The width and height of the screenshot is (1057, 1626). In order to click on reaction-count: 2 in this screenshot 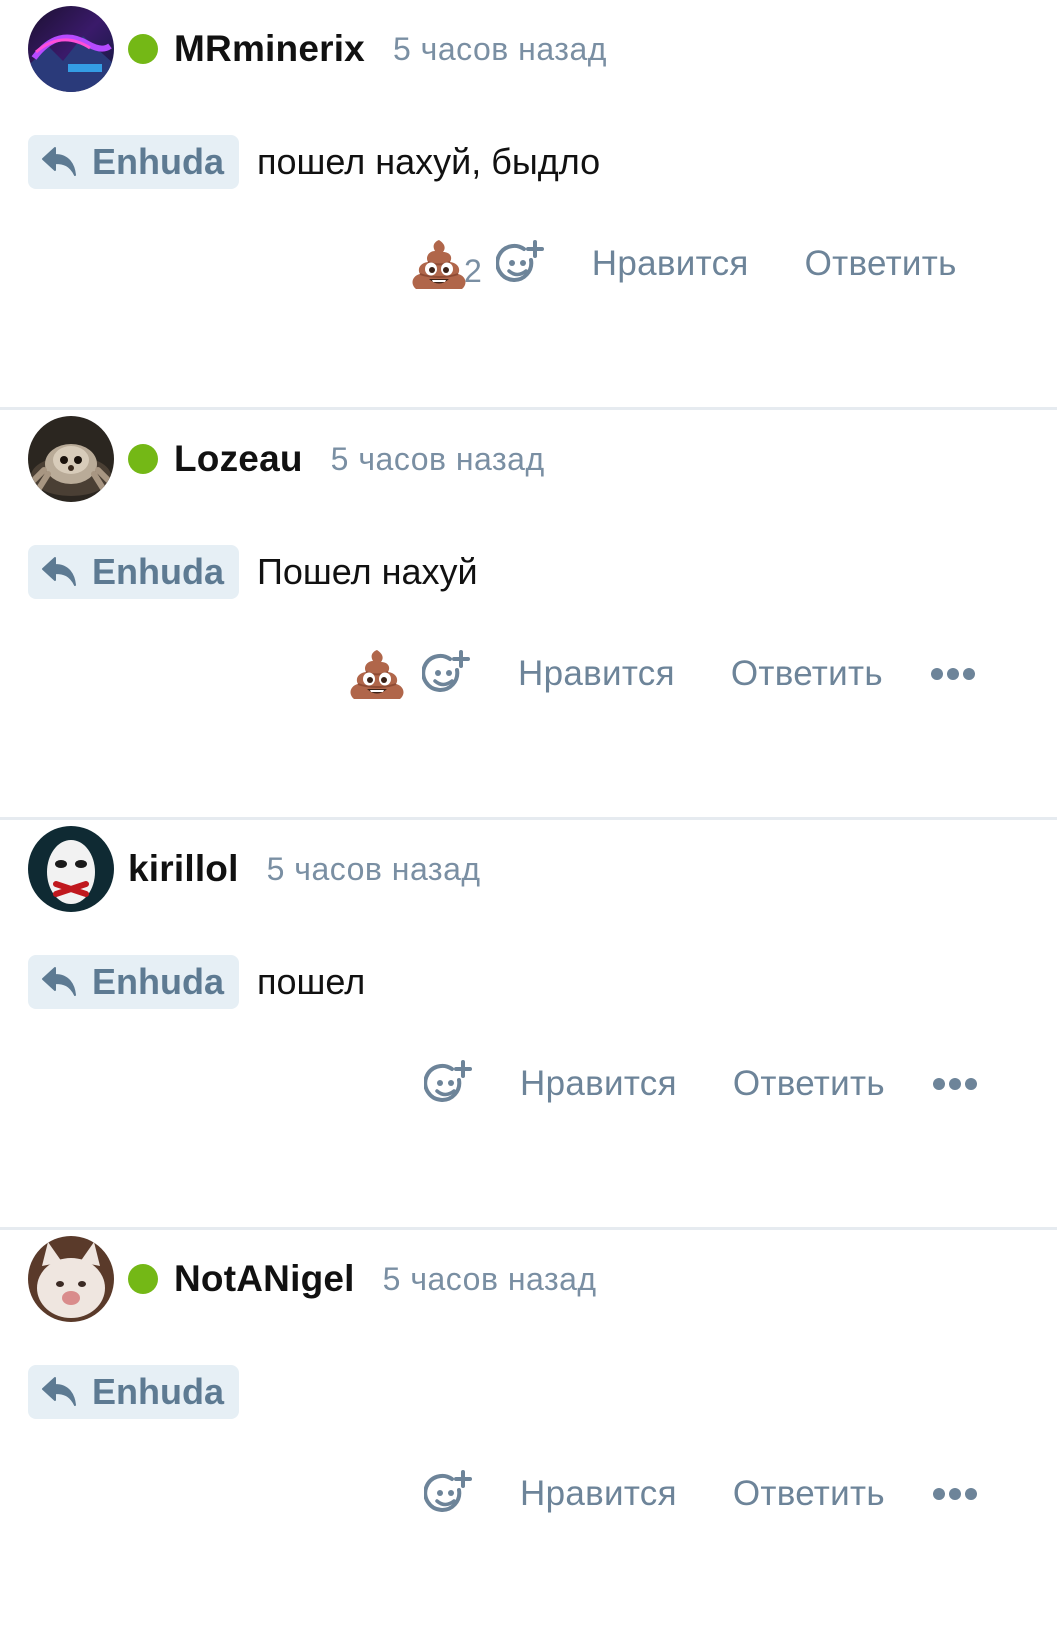, I will do `click(473, 271)`.